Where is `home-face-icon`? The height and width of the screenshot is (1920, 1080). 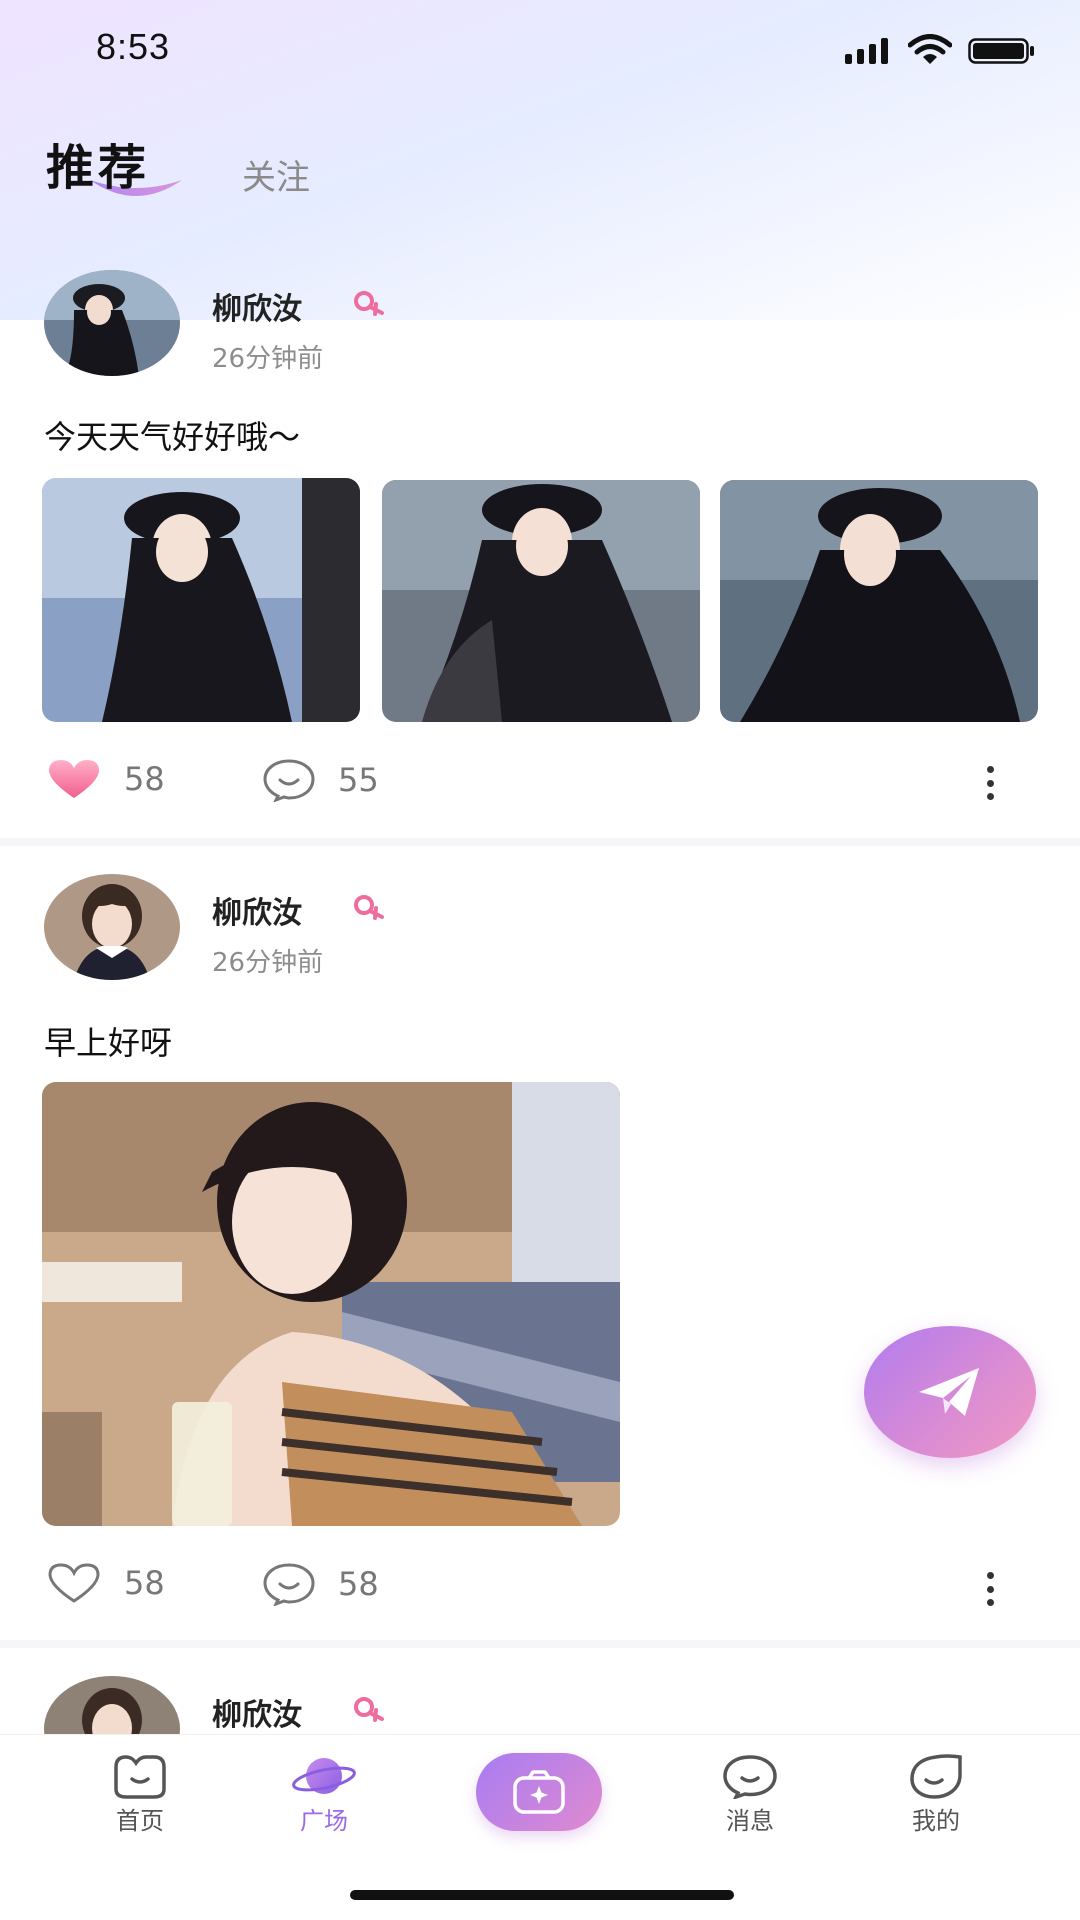
home-face-icon is located at coordinates (140, 1777).